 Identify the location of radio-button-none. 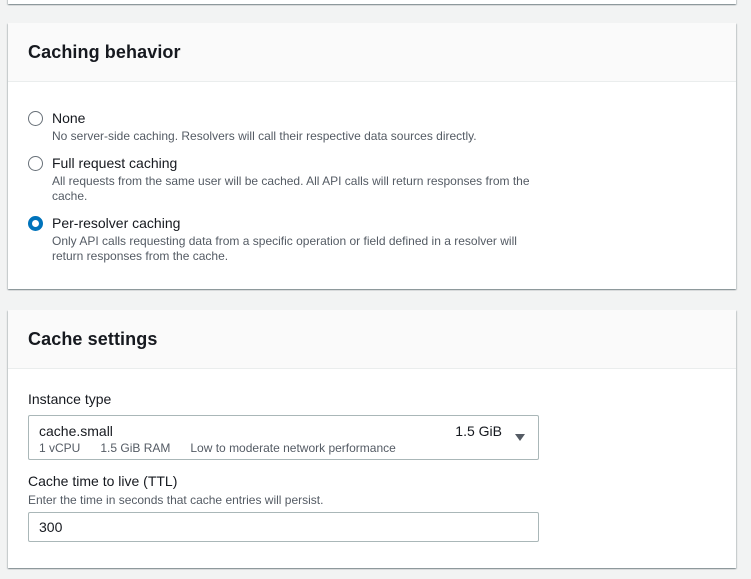
(35, 118).